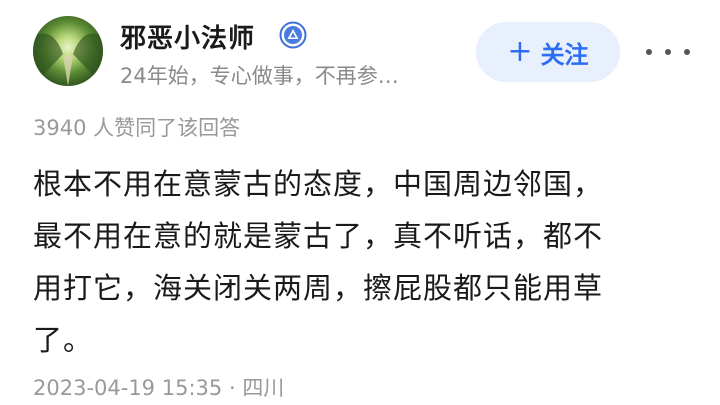 This screenshot has width=720, height=405. Describe the element at coordinates (564, 54) in the screenshot. I see `follow-label: 关注` at that location.